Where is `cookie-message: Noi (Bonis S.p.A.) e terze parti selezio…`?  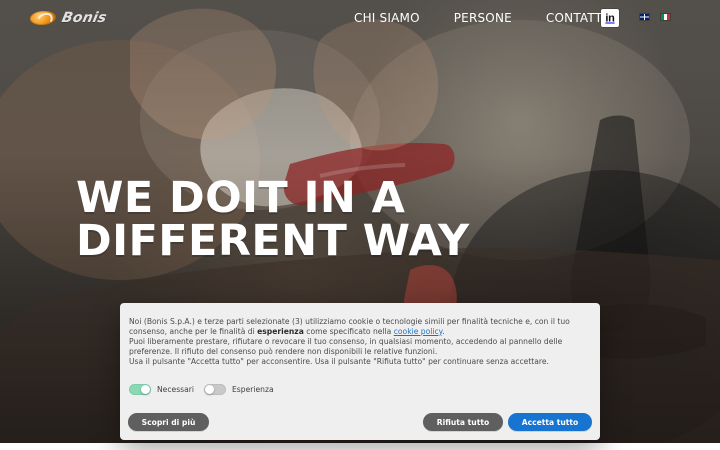
cookie-message: Noi (Bonis S.p.A.) e terze parti selezio… is located at coordinates (358, 342).